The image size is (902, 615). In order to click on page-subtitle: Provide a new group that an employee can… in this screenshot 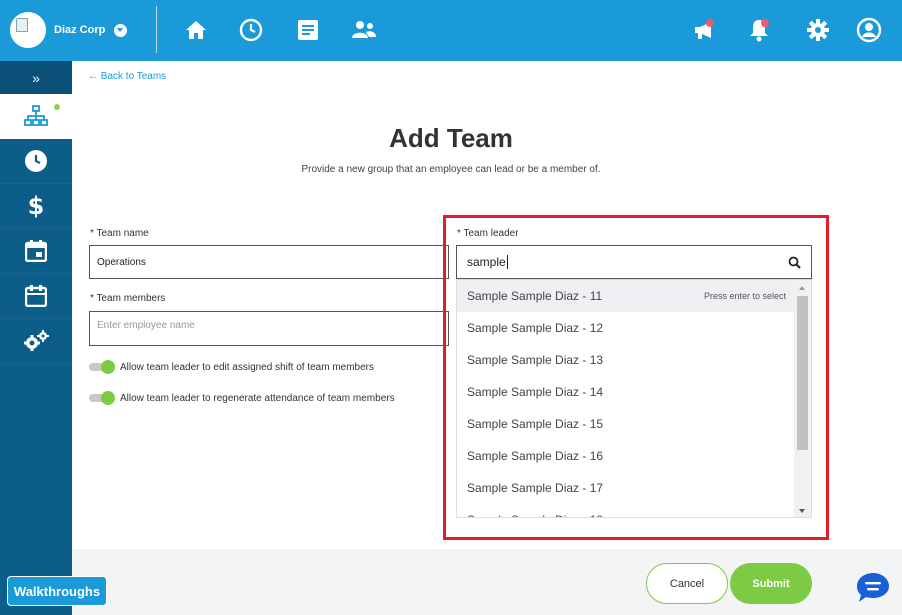, I will do `click(451, 169)`.